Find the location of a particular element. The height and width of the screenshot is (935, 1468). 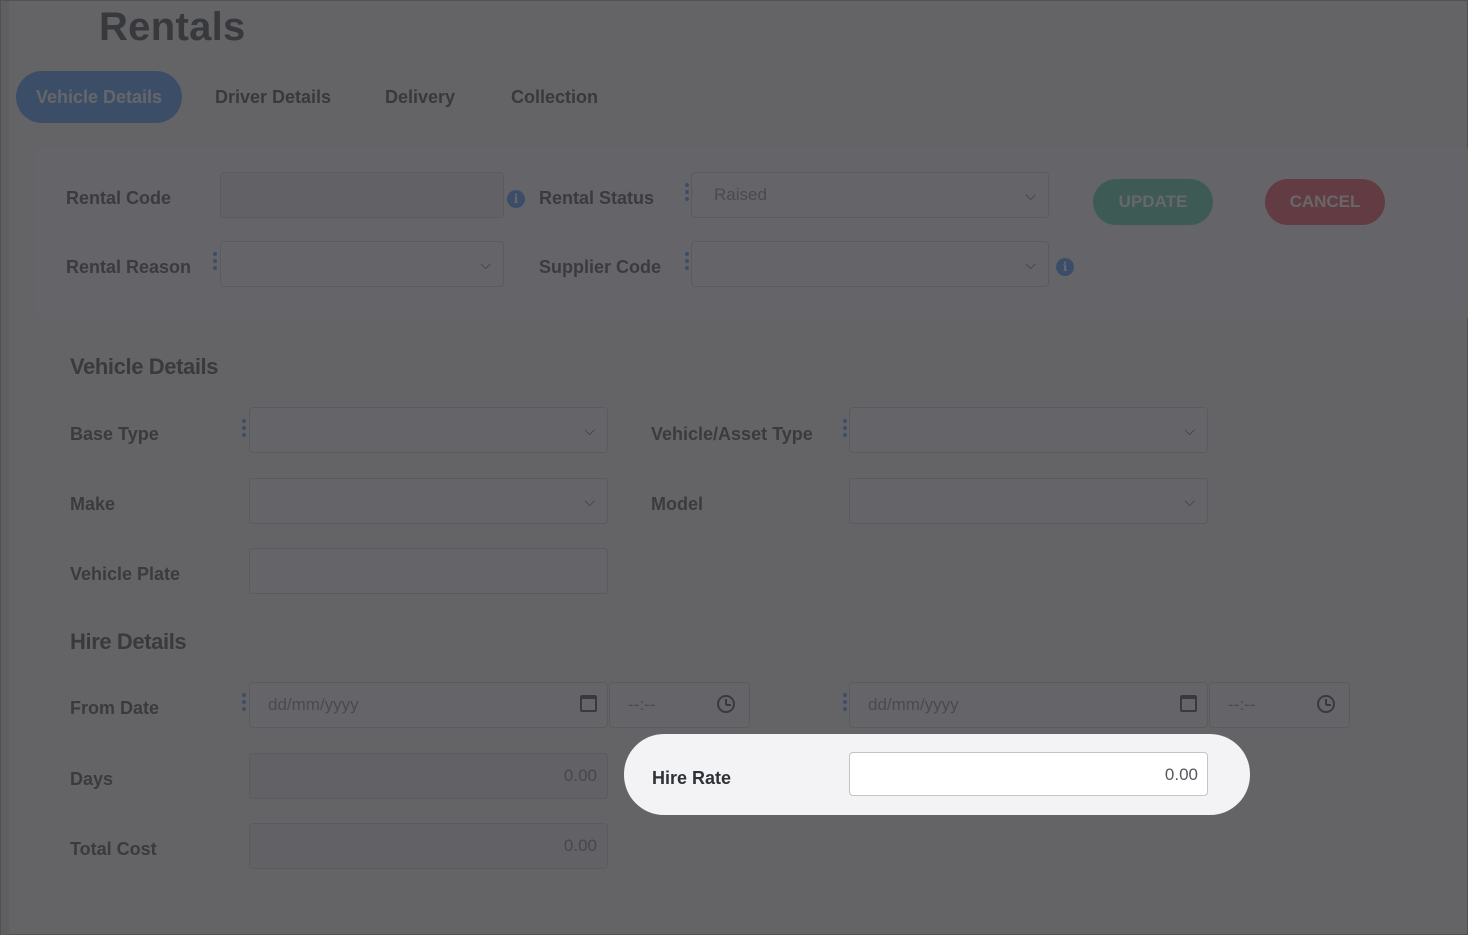

rental-status-select: Raised ⌵ is located at coordinates (870, 195).